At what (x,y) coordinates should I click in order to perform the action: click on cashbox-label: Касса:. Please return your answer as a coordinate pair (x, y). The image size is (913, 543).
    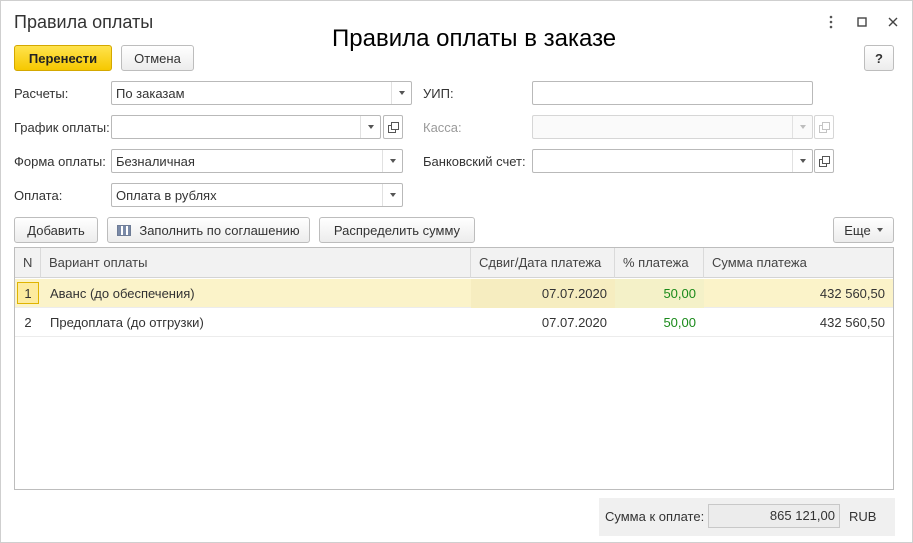
    Looking at the image, I should click on (442, 127).